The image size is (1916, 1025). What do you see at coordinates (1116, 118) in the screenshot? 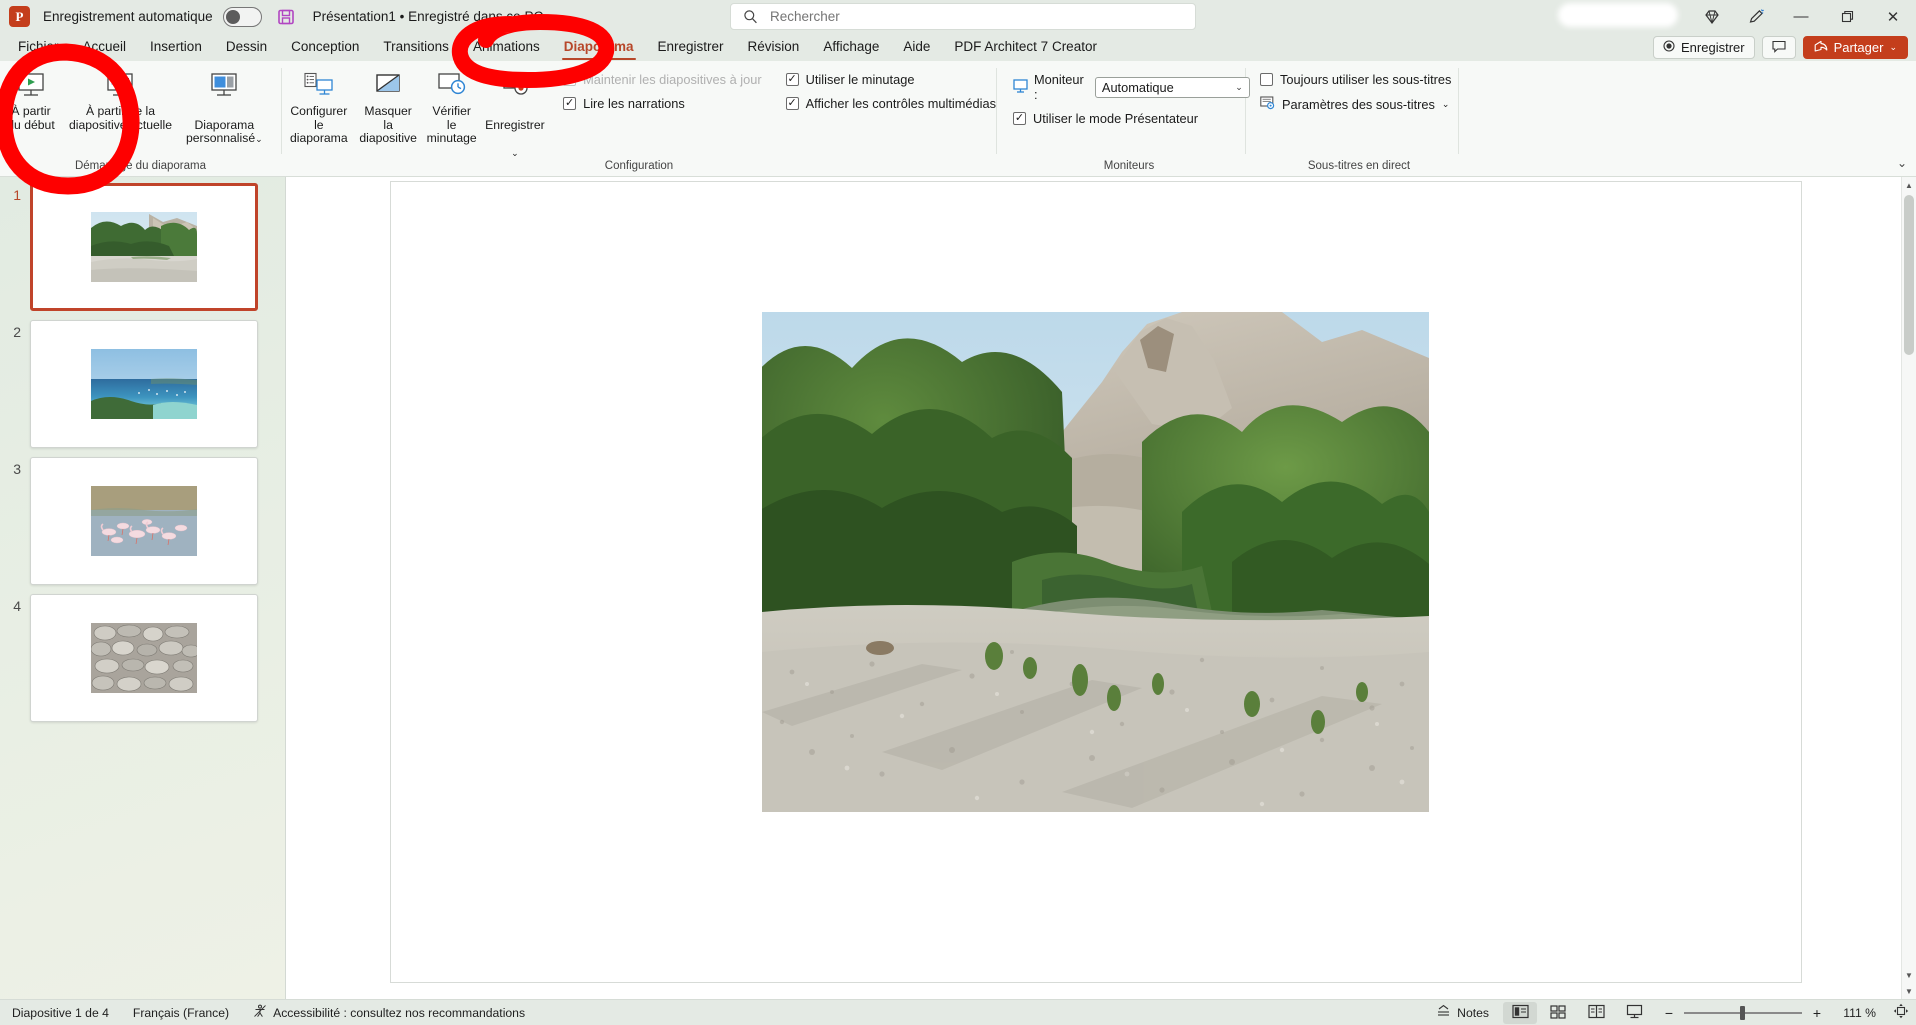
I see `presenter-view-label: Utiliser le mode Présentateur` at bounding box center [1116, 118].